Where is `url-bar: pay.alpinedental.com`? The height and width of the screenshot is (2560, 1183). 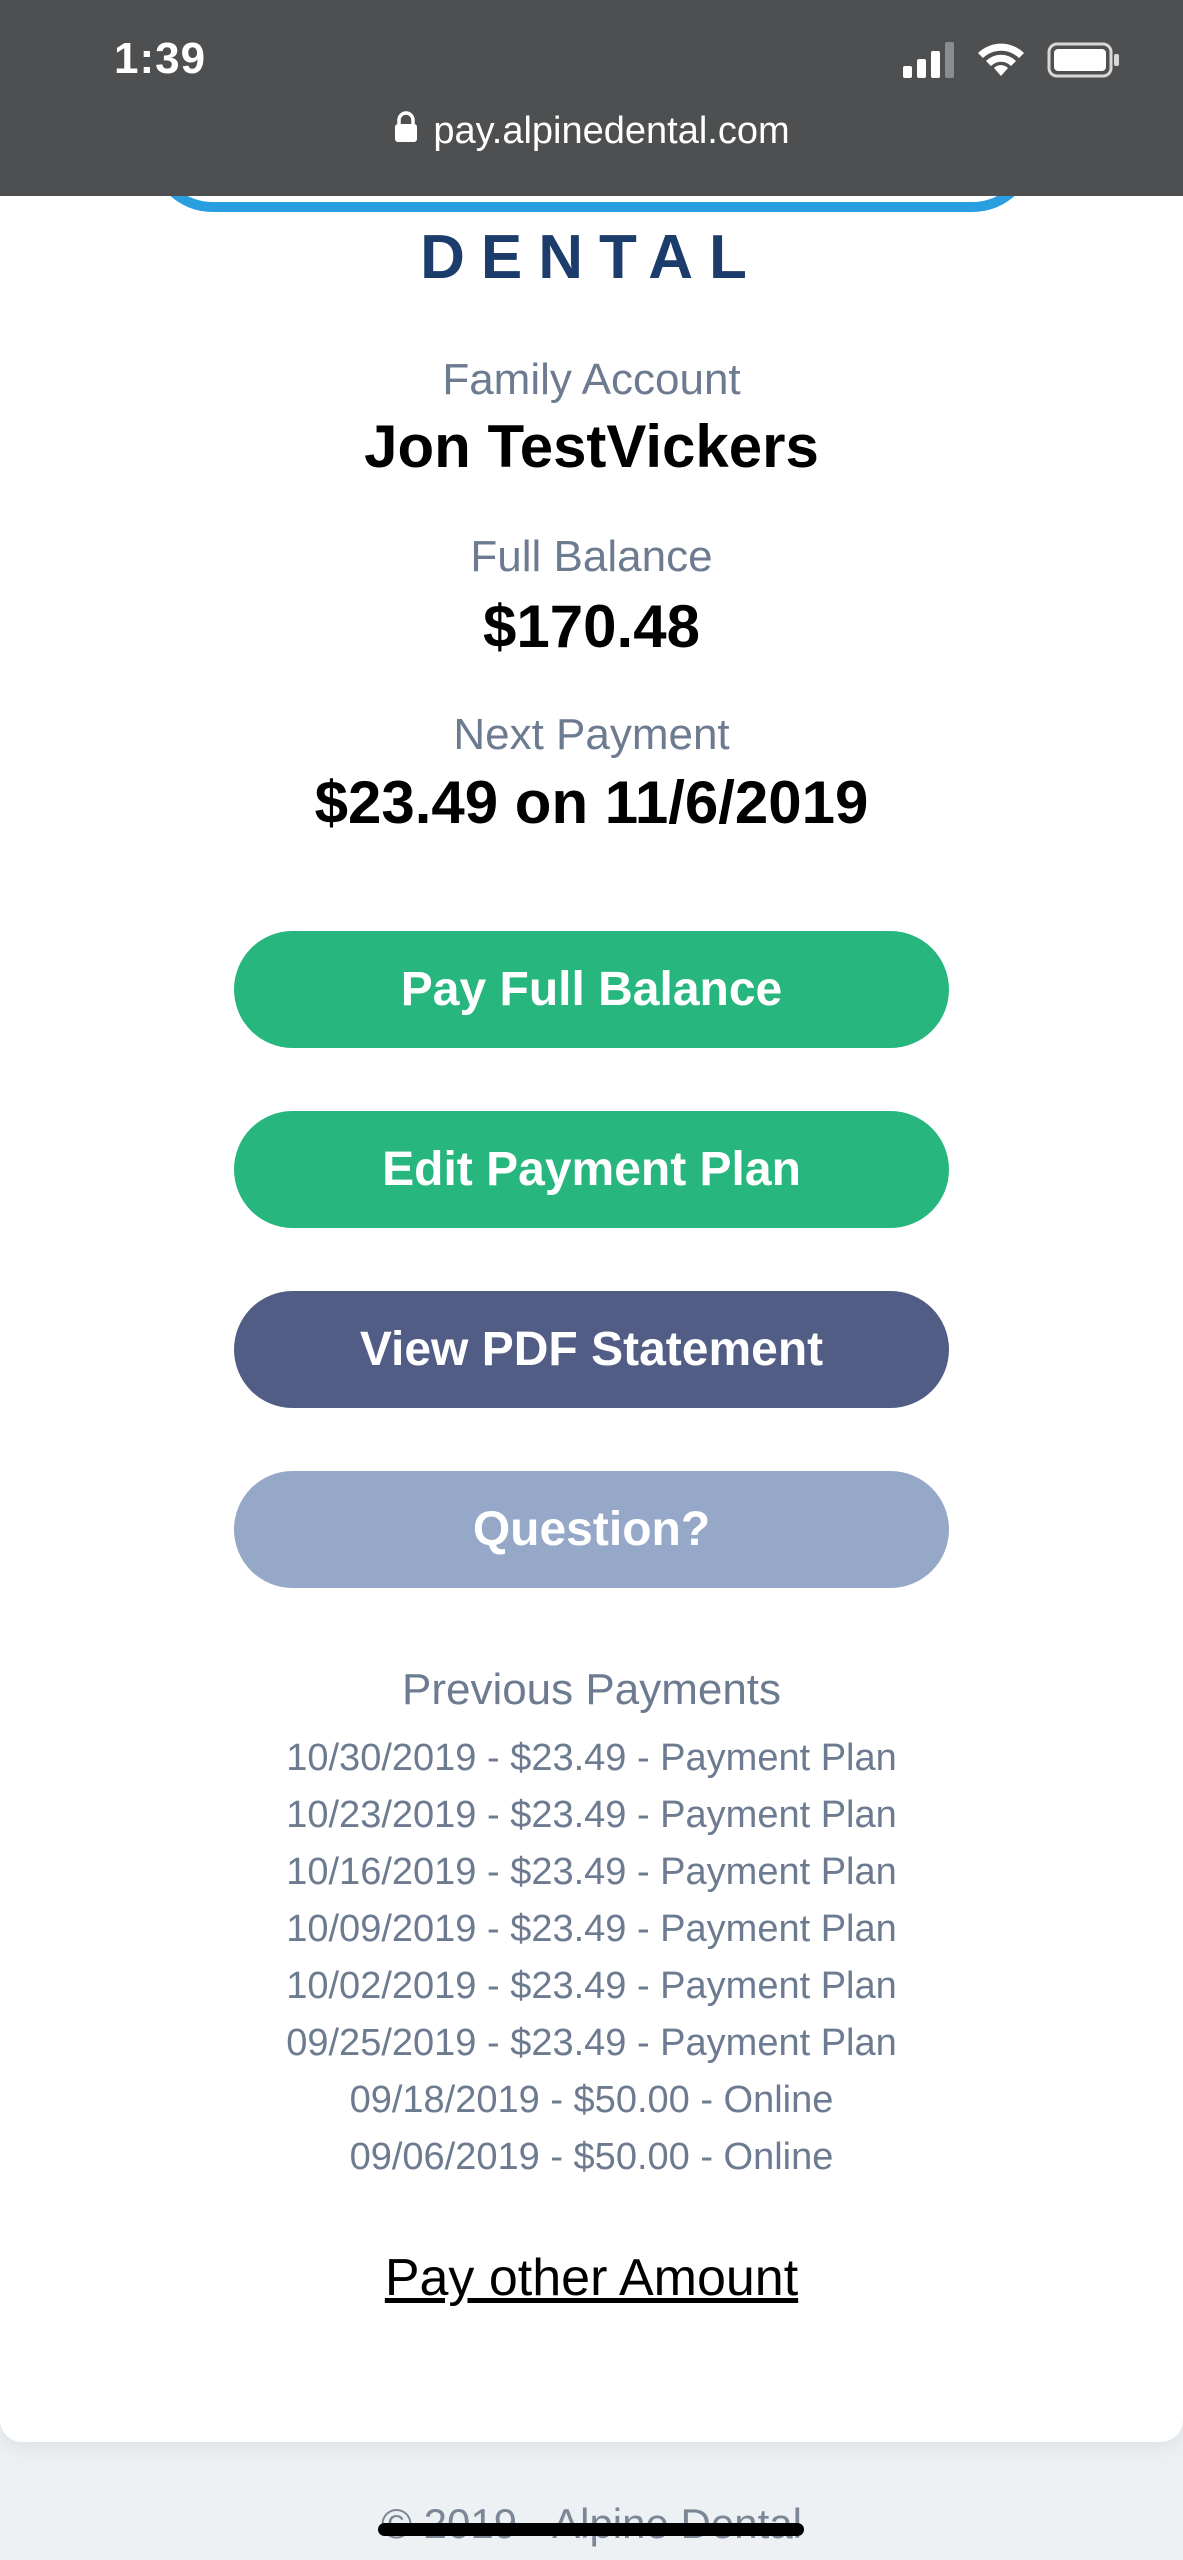 url-bar: pay.alpinedental.com is located at coordinates (591, 131).